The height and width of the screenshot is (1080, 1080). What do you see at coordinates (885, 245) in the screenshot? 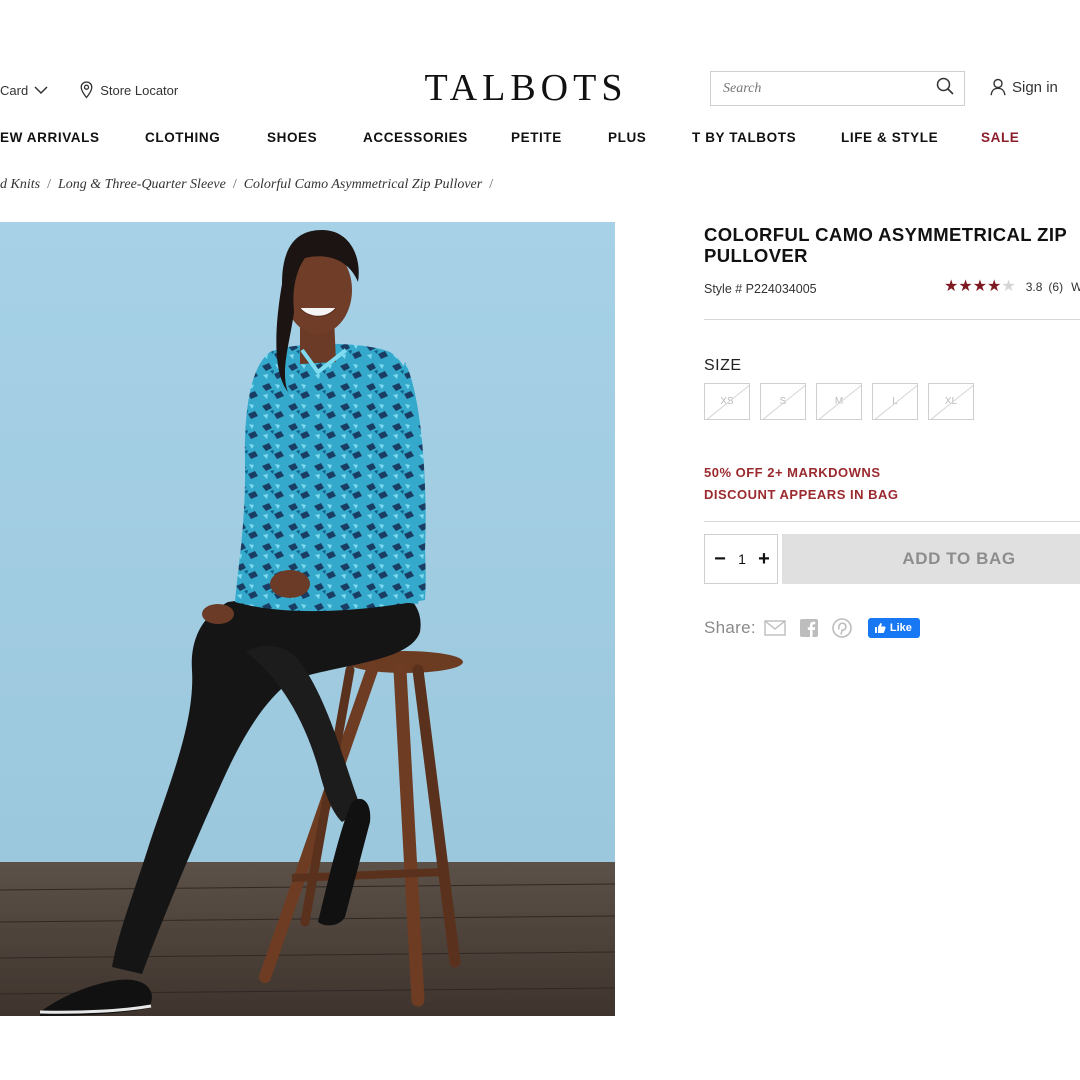
I see `product-title: COLORFUL CAMO ASYMMETRICAL ZIP PULLOVER` at bounding box center [885, 245].